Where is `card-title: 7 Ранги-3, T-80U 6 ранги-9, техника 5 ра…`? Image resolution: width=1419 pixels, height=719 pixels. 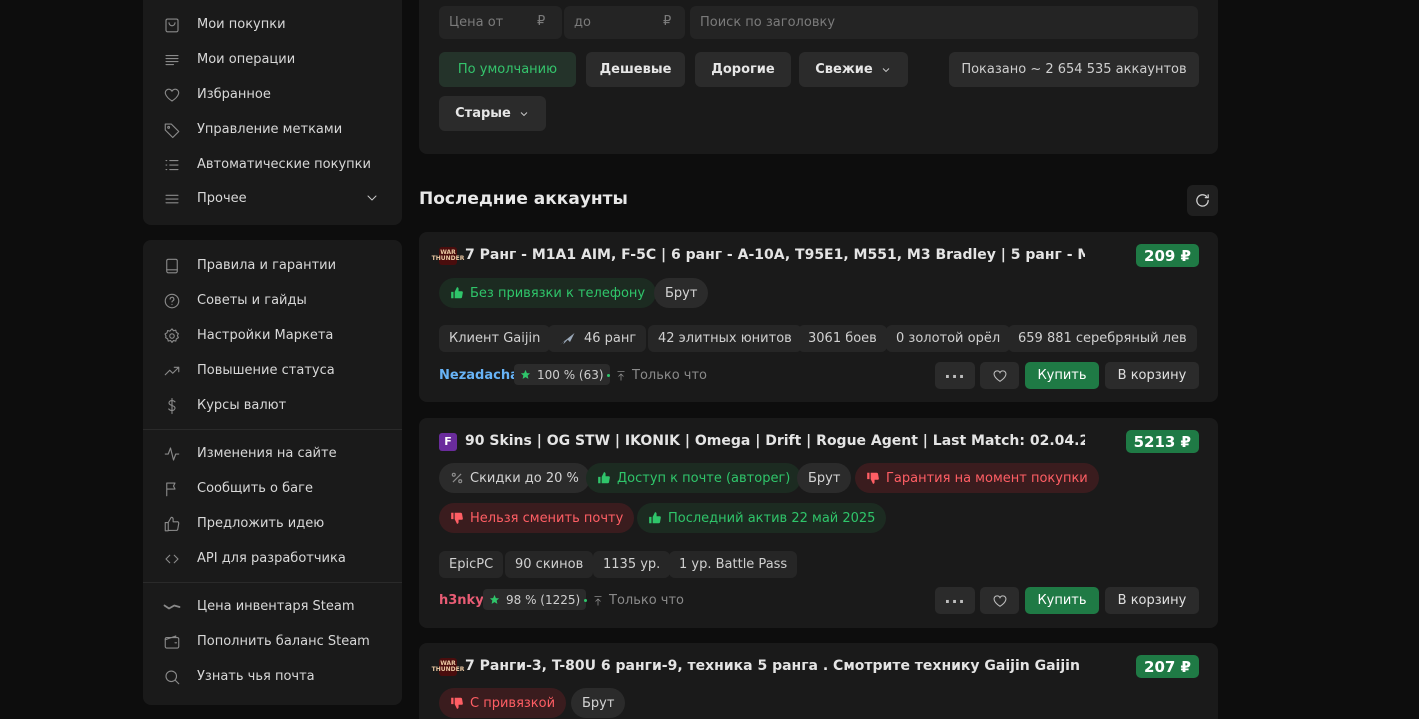 card-title: 7 Ранги-3, T-80U 6 ранги-9, техника 5 ра… is located at coordinates (775, 666).